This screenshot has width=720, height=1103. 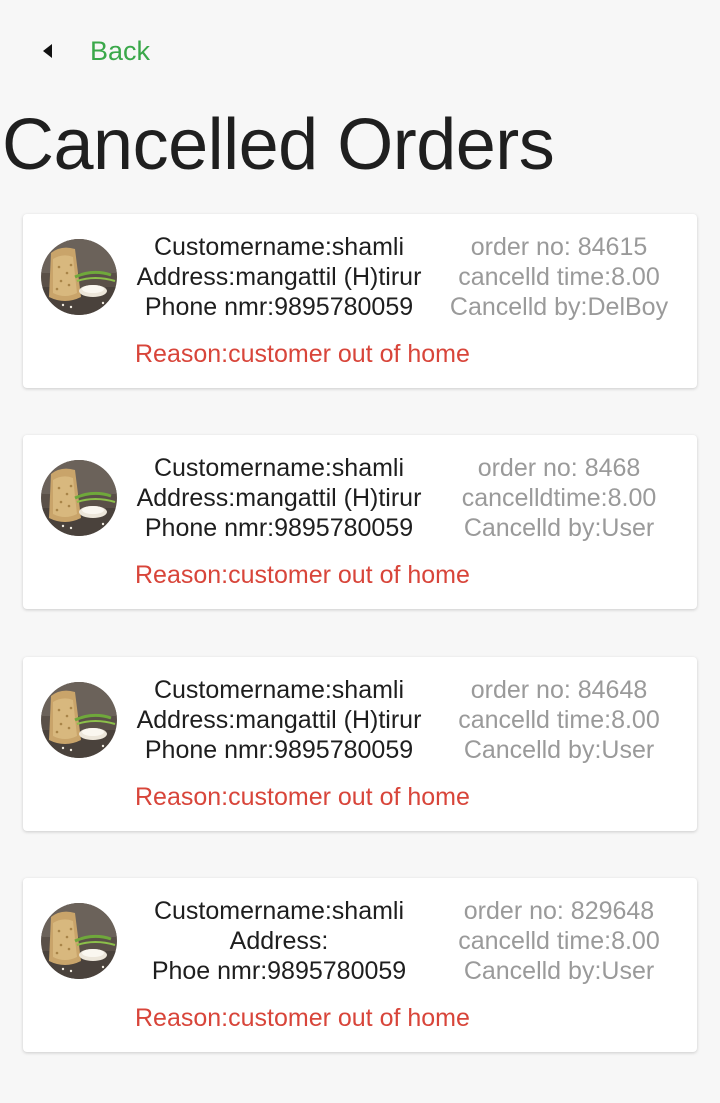 What do you see at coordinates (559, 468) in the screenshot?
I see `order-number: order no: 8468` at bounding box center [559, 468].